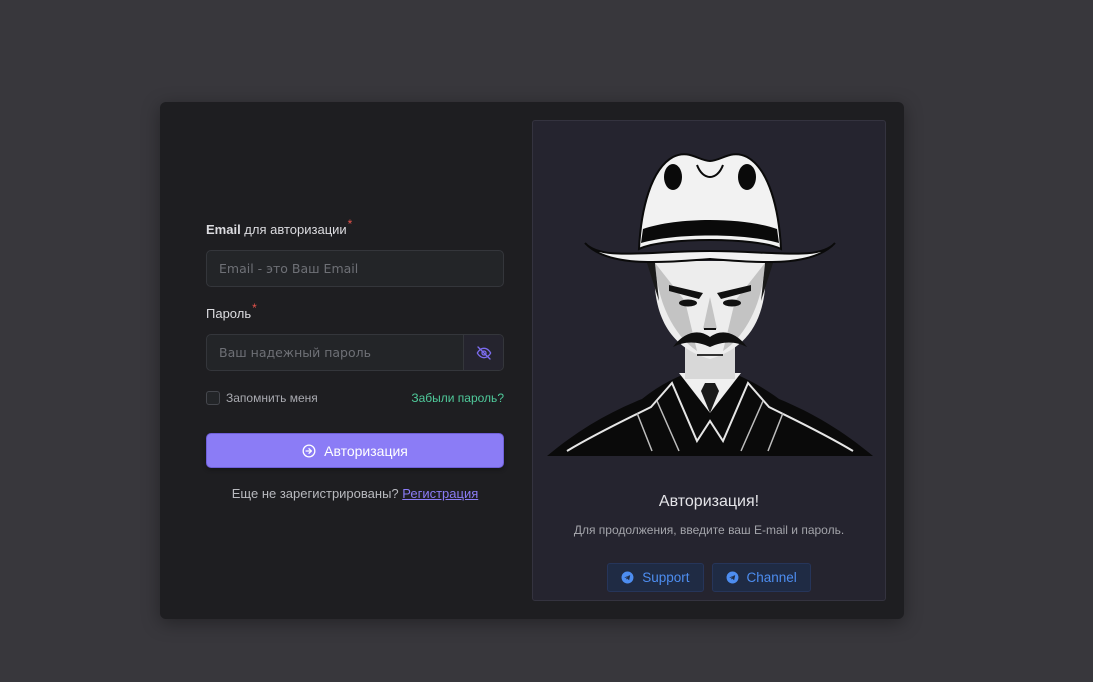 The image size is (1093, 682). I want to click on password-toggle-button, so click(483, 352).